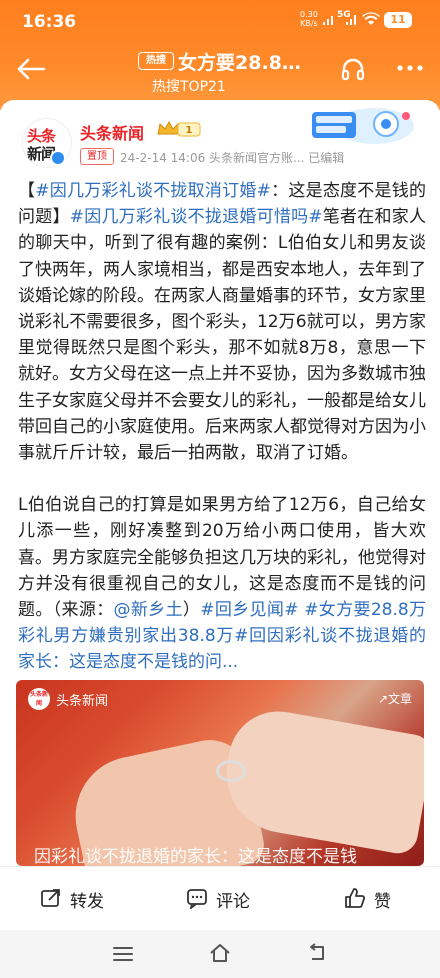 This screenshot has height=978, width=440. Describe the element at coordinates (112, 132) in the screenshot. I see `author-name: 头条新闻` at that location.